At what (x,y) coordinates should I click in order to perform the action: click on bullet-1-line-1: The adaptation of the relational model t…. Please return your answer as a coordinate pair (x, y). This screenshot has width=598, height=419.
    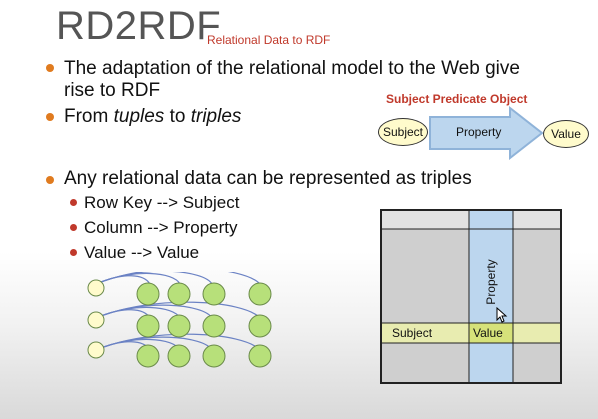
    Looking at the image, I should click on (292, 68).